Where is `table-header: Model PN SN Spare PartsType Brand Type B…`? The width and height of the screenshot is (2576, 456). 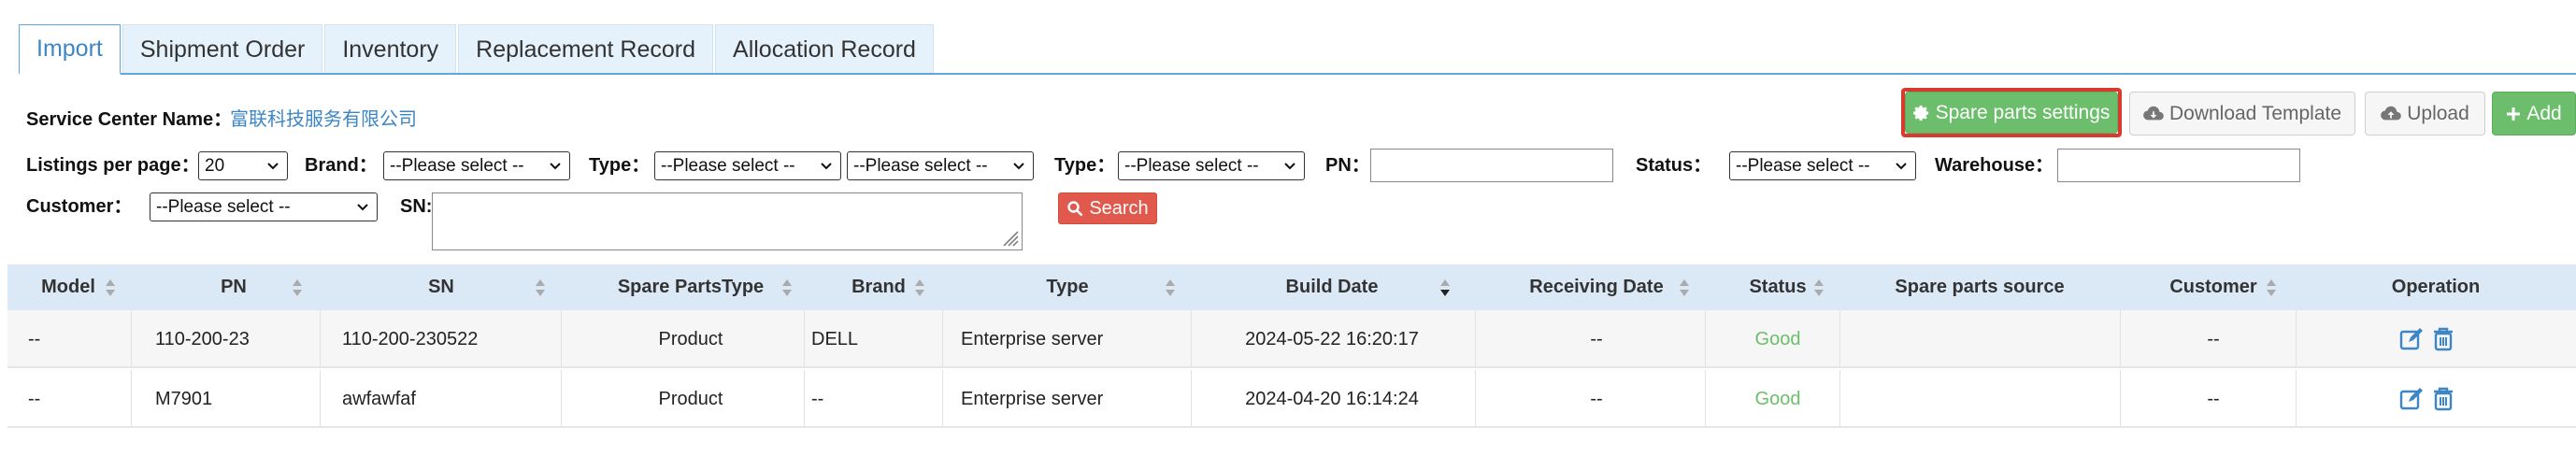 table-header: Model PN SN Spare PartsType Brand Type B… is located at coordinates (1291, 287).